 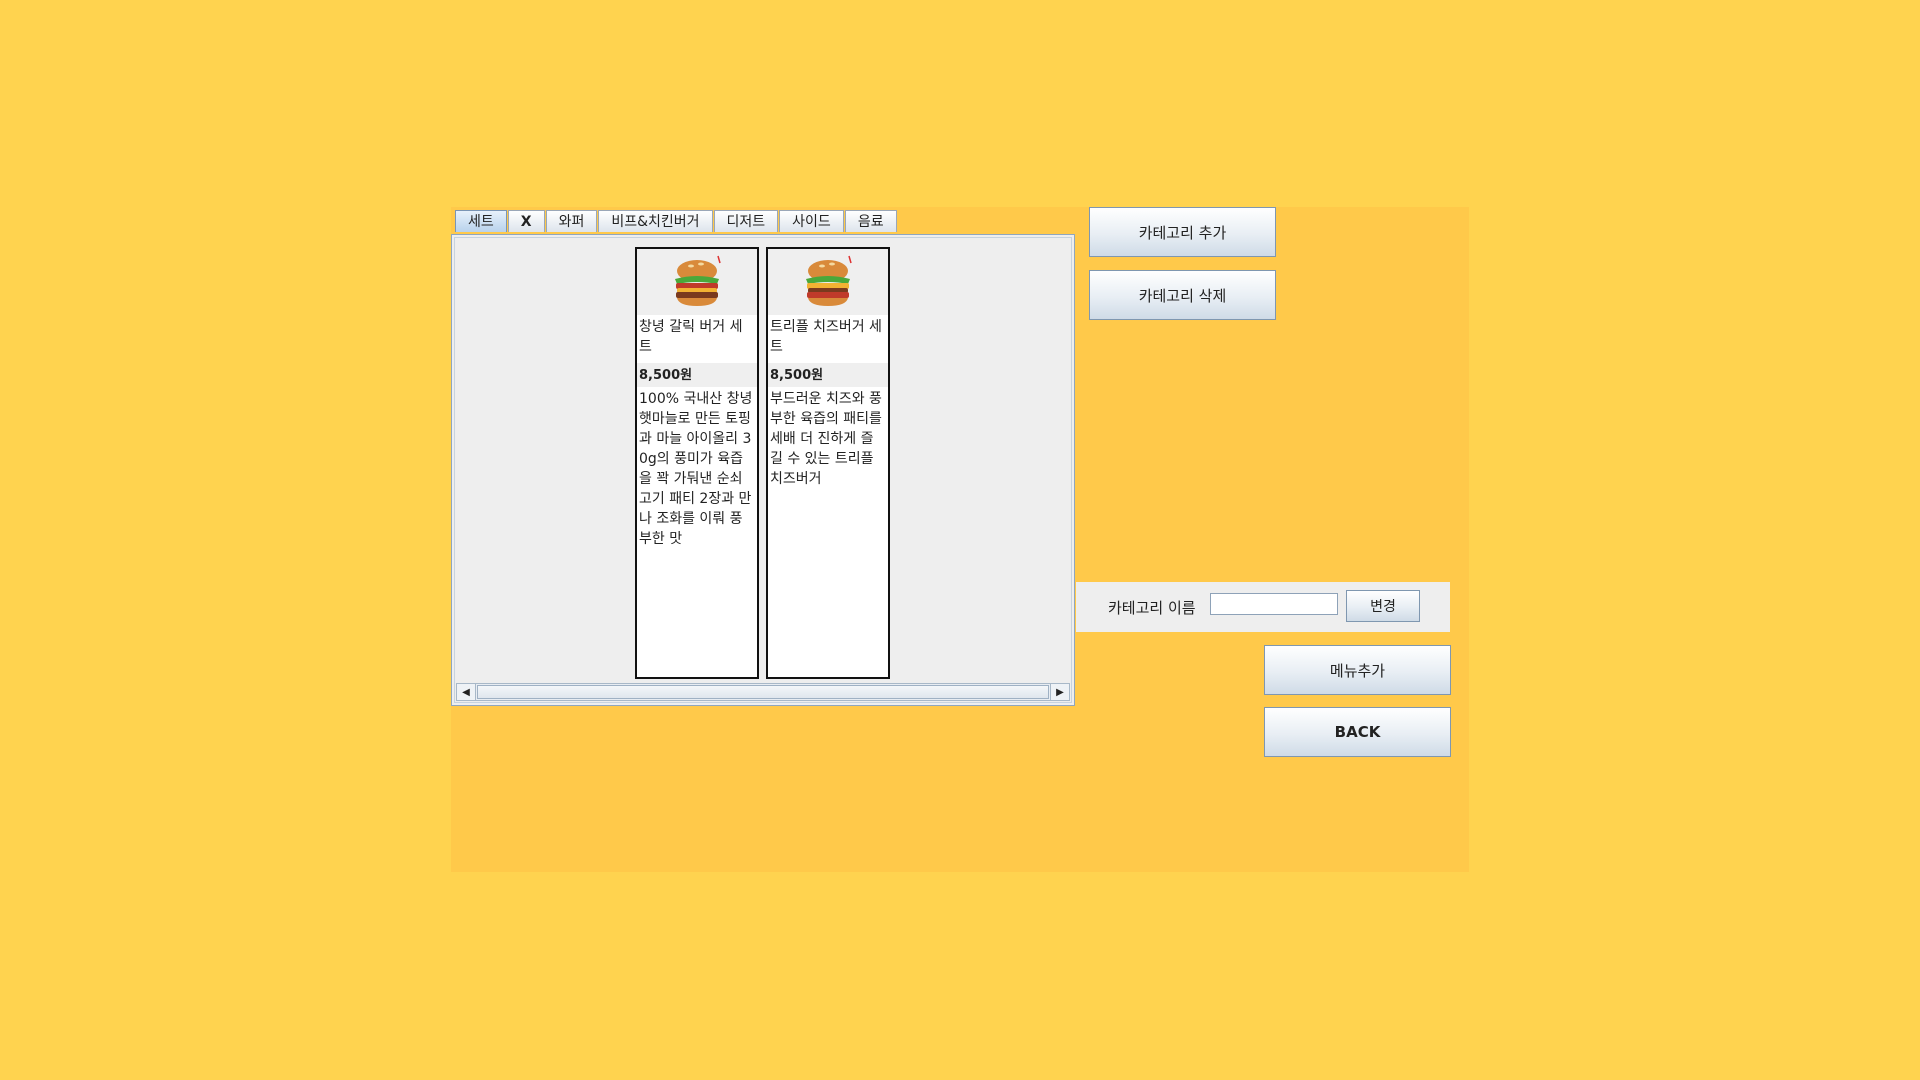 I want to click on category-name-input, so click(x=1274, y=604).